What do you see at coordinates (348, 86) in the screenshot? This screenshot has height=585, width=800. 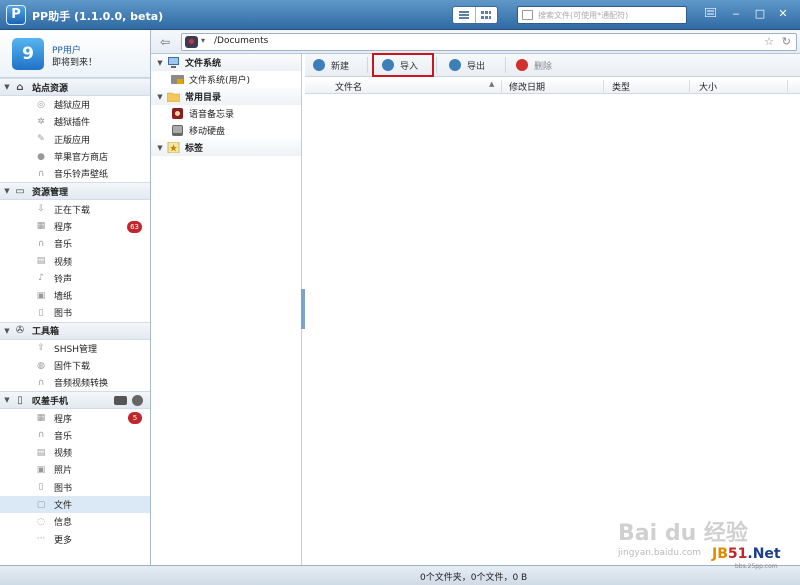 I see `column-name: 文件名` at bounding box center [348, 86].